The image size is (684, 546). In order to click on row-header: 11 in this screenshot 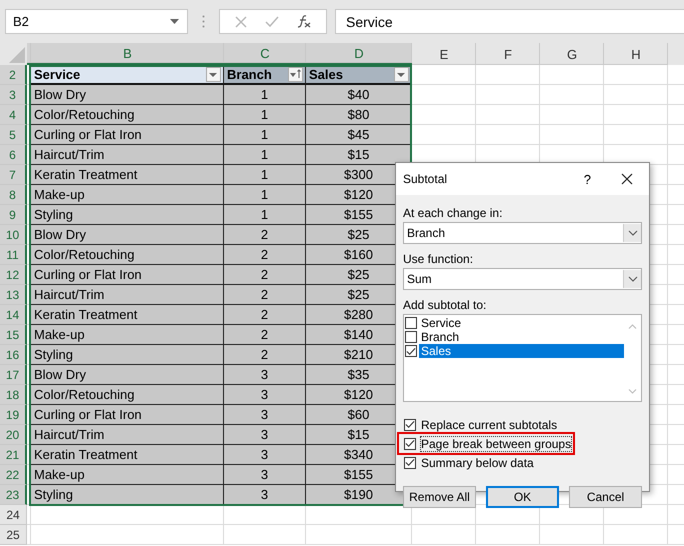, I will do `click(13, 255)`.